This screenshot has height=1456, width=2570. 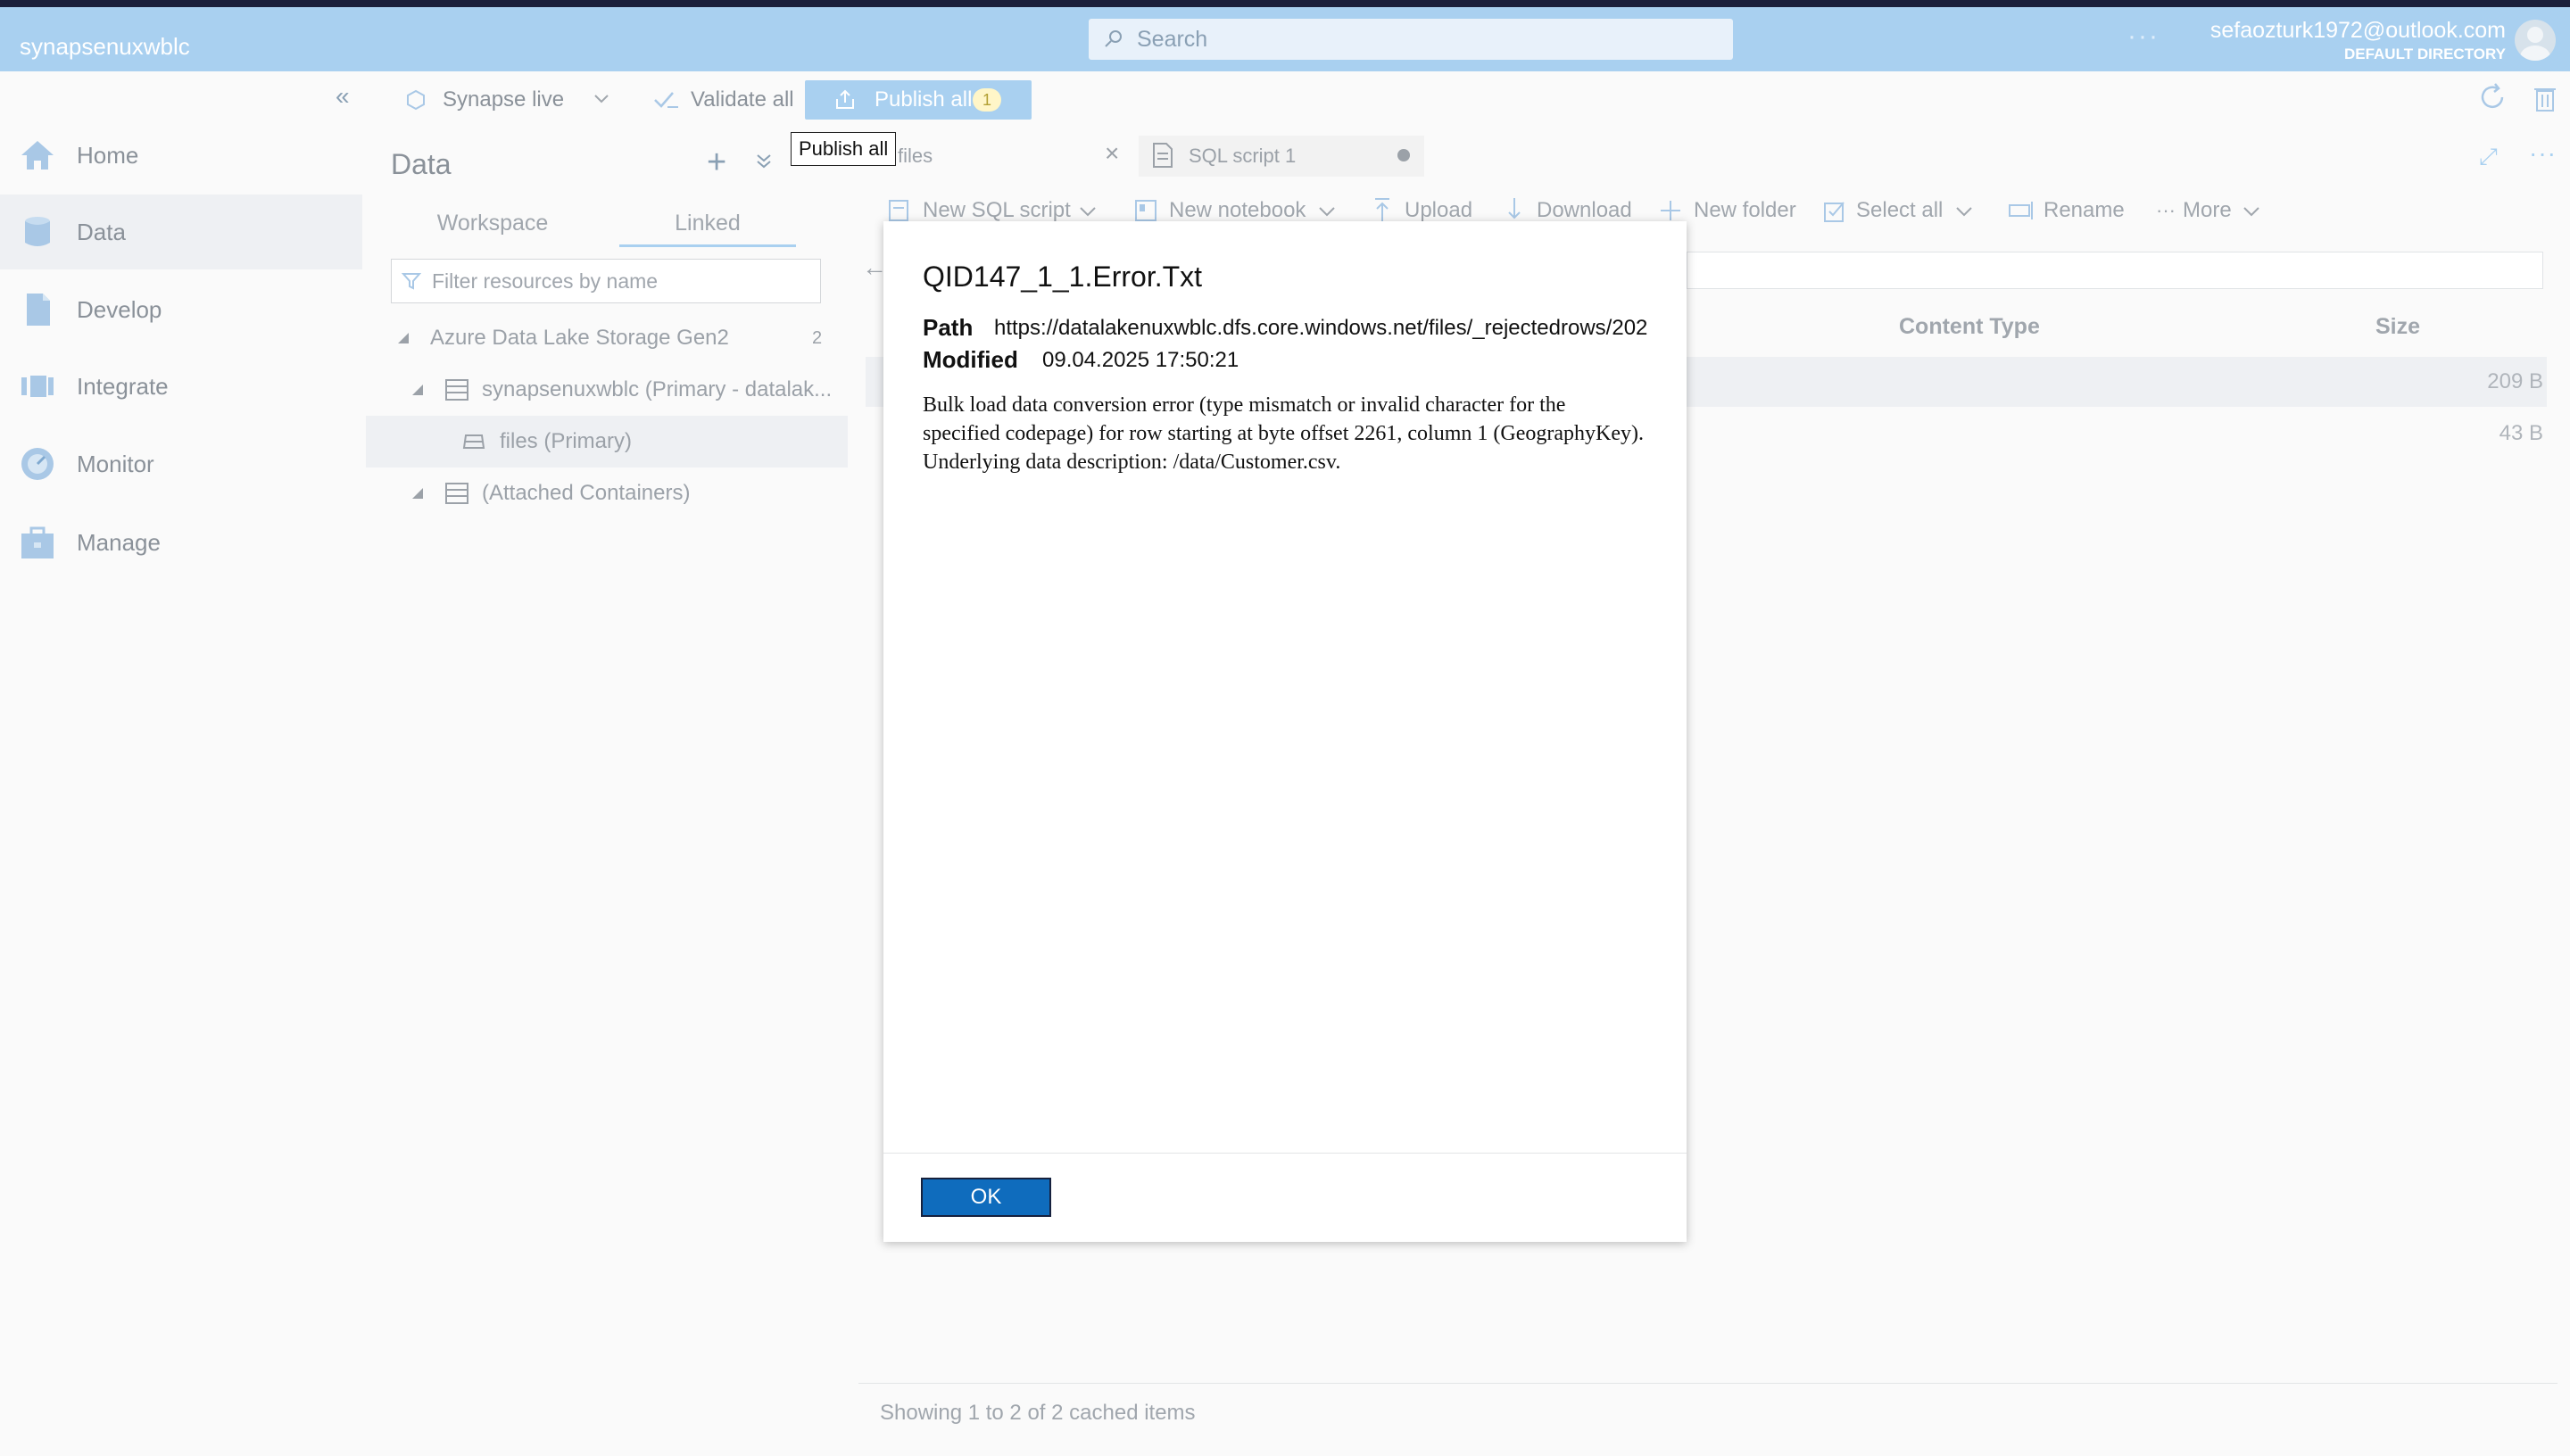 I want to click on column-content-type: Content Type, so click(x=1970, y=327).